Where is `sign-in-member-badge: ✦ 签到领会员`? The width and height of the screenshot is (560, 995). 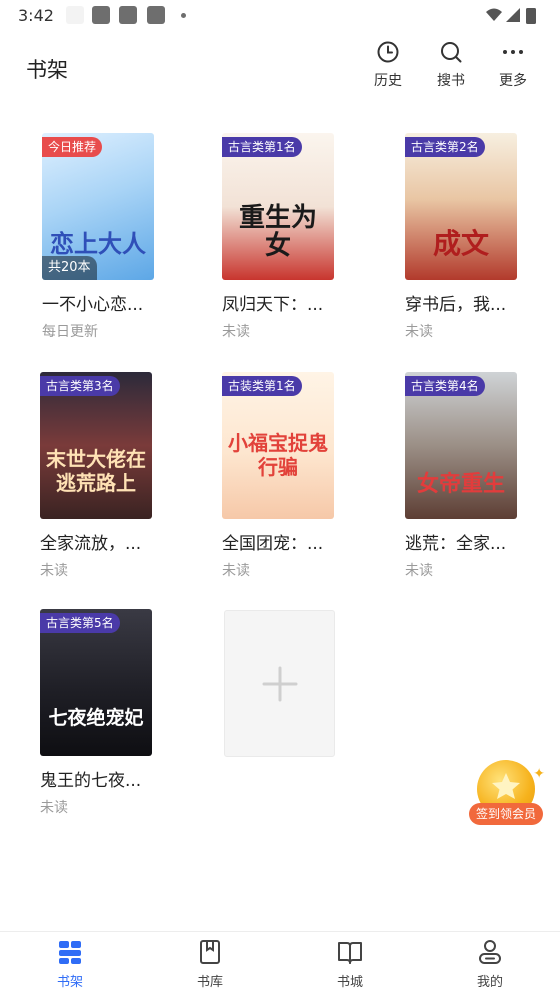 sign-in-member-badge: ✦ 签到领会员 is located at coordinates (508, 792).